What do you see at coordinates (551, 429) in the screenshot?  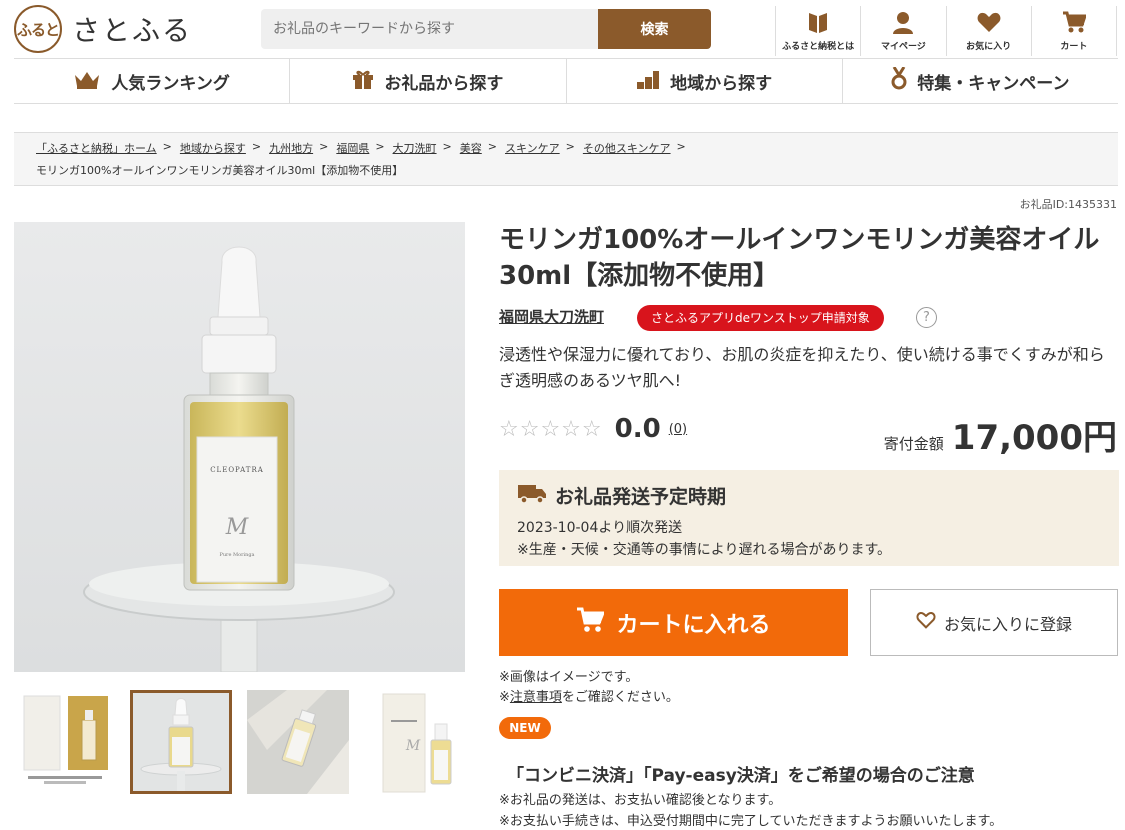 I see `star-rating-icon: ☆☆☆☆☆` at bounding box center [551, 429].